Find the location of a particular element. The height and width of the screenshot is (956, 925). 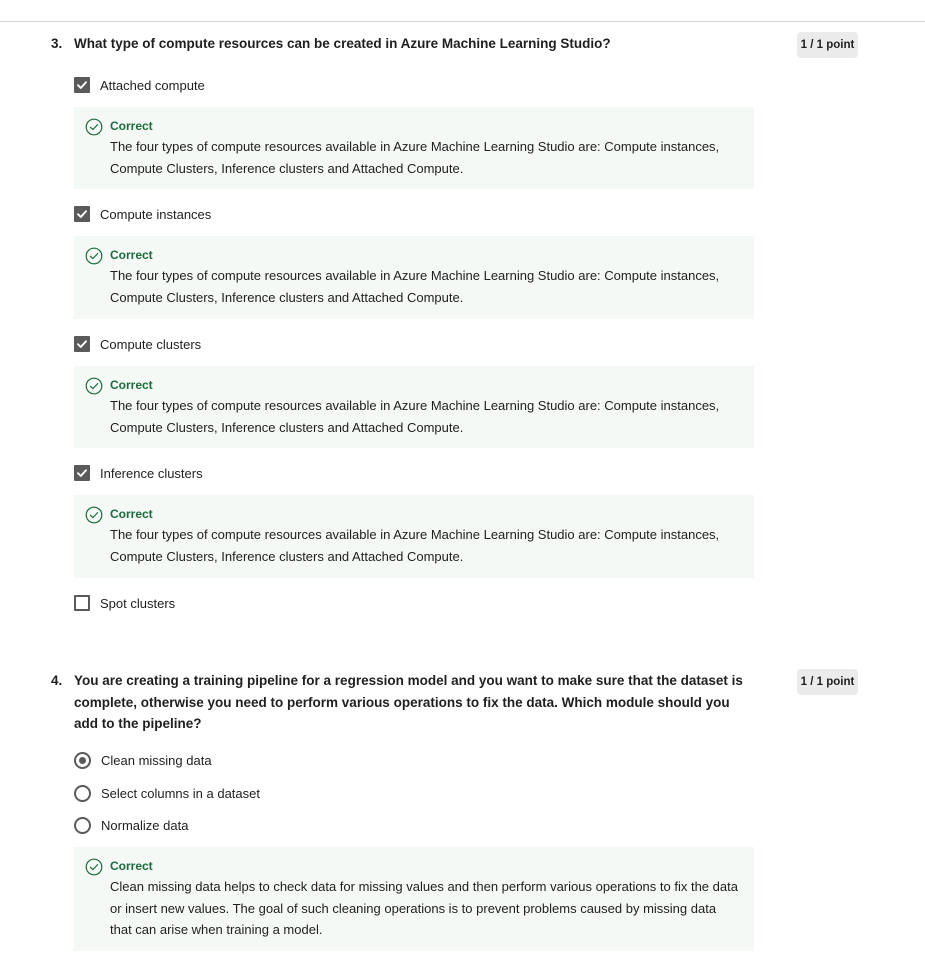

option-compute-instances: Compute instances is located at coordinates (142, 214).